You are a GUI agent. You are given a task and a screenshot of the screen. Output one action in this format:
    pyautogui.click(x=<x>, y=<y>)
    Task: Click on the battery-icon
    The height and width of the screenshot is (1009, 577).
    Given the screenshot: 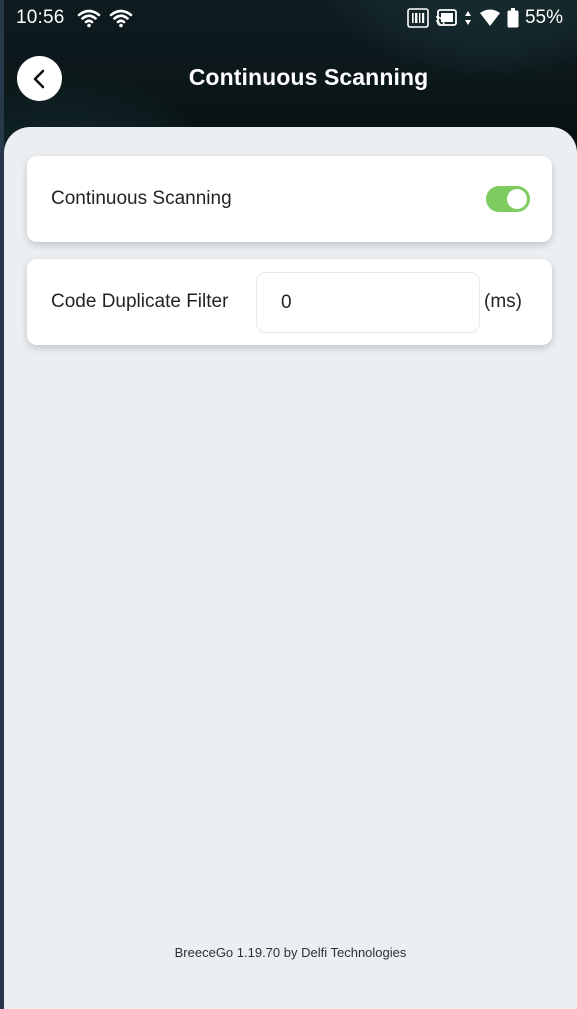 What is the action you would take?
    pyautogui.click(x=513, y=18)
    